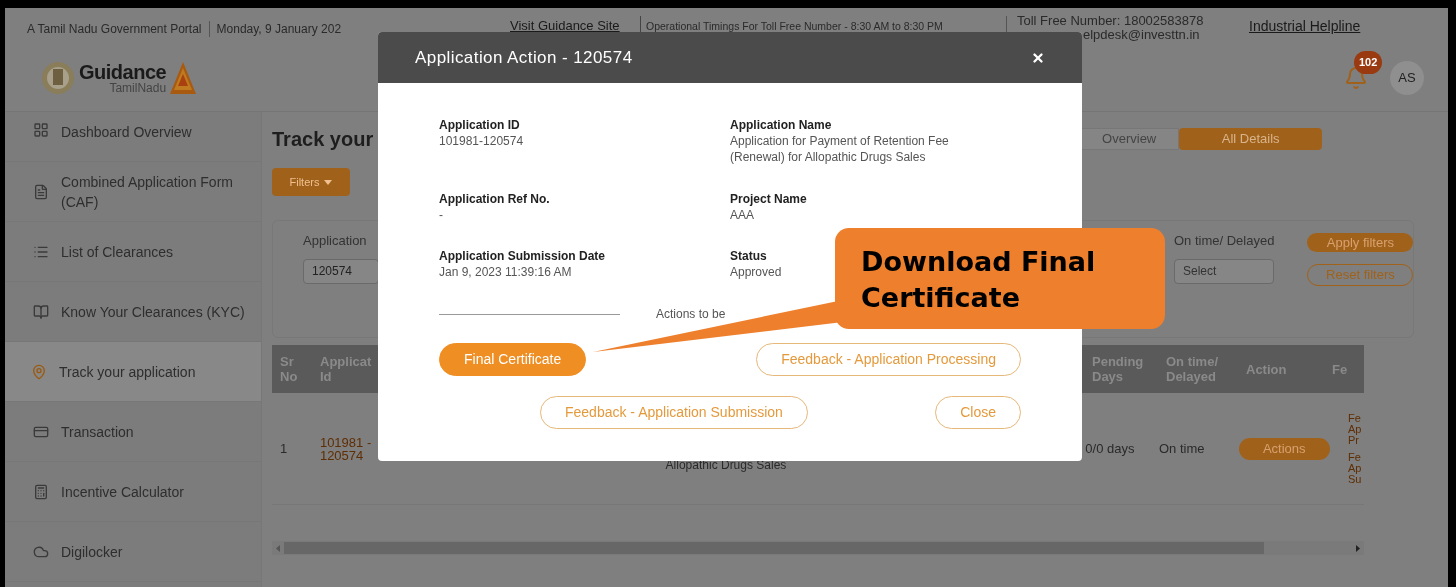 This screenshot has width=1456, height=587. I want to click on timings-text: Operational Timings For Toll Free Number - 8:30 AM to 8:30 PM, so click(795, 26).